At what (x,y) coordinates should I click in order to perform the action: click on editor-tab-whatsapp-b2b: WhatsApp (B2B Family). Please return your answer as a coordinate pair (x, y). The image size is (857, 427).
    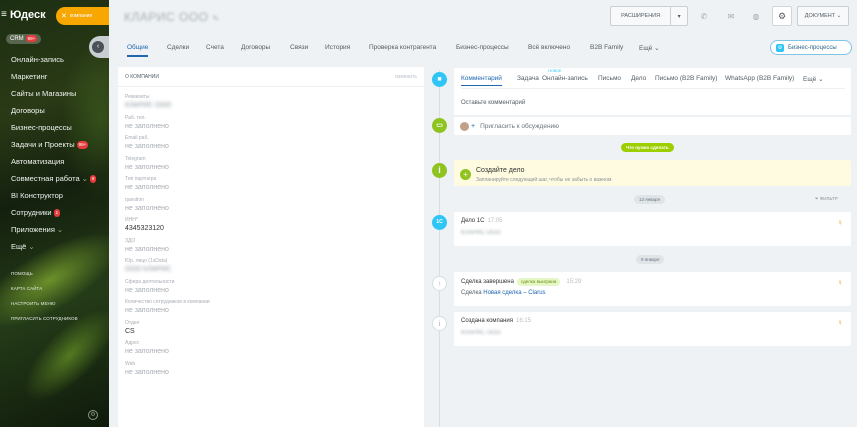
    Looking at the image, I should click on (759, 78).